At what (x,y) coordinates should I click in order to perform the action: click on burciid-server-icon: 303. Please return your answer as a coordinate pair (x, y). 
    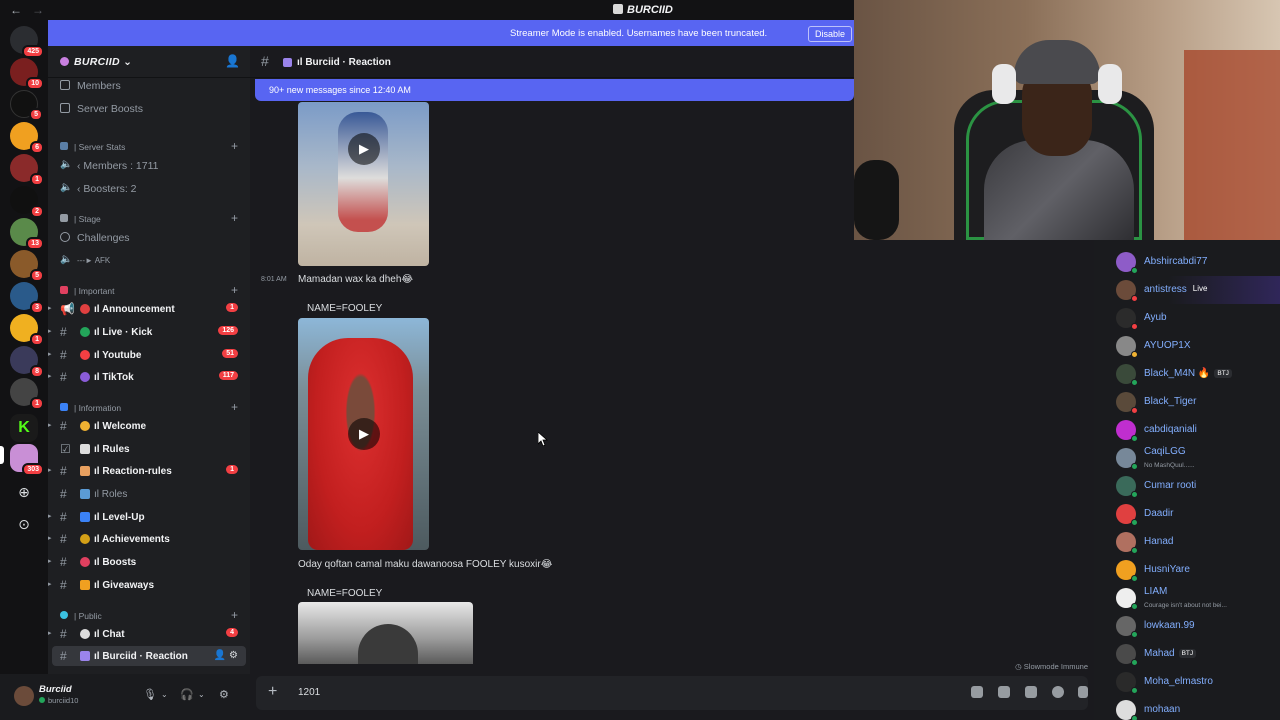
    Looking at the image, I should click on (27, 460).